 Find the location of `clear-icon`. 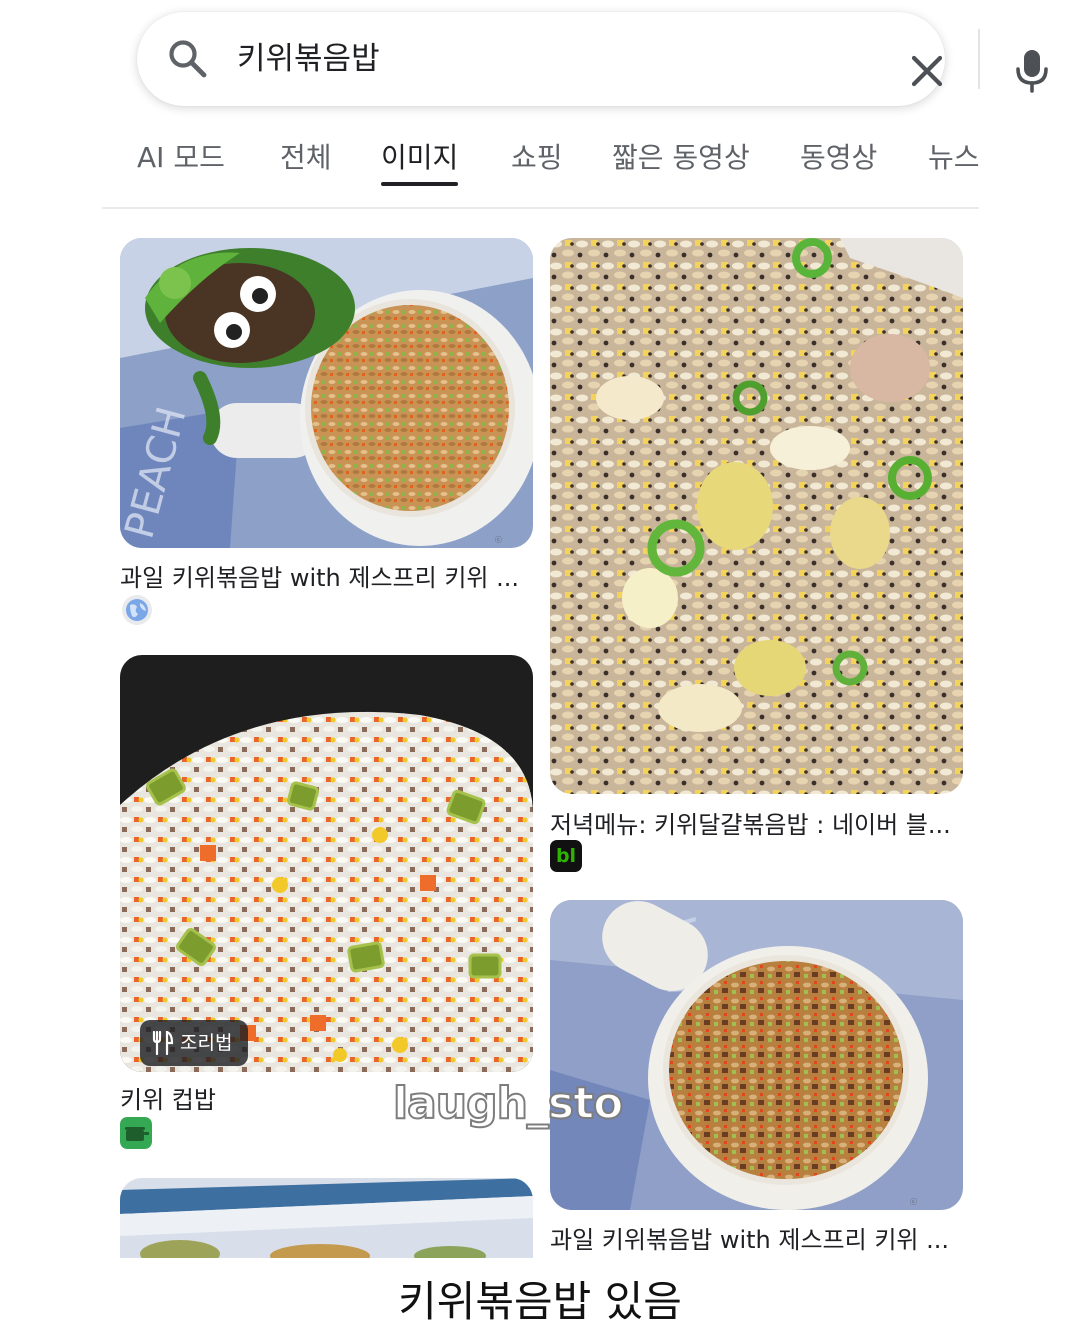

clear-icon is located at coordinates (927, 71).